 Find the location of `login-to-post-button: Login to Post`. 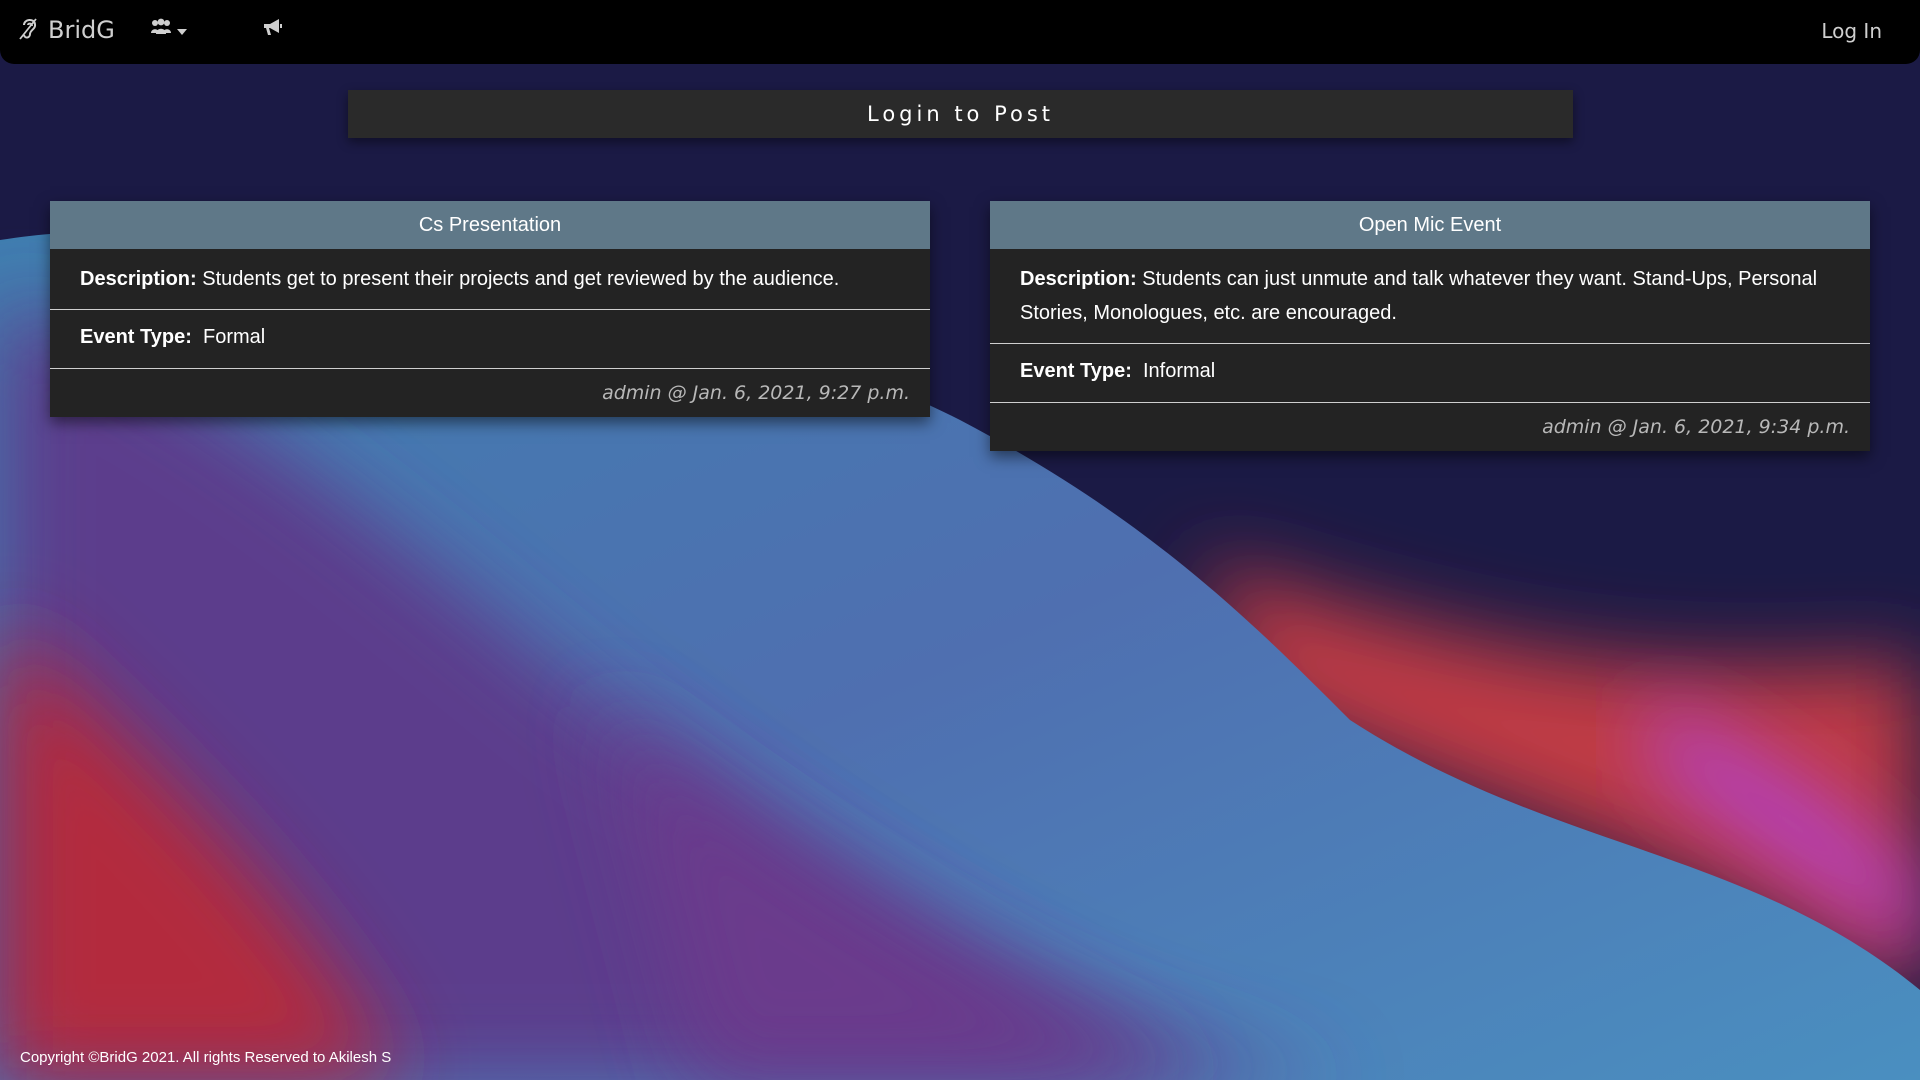

login-to-post-button: Login to Post is located at coordinates (960, 114).